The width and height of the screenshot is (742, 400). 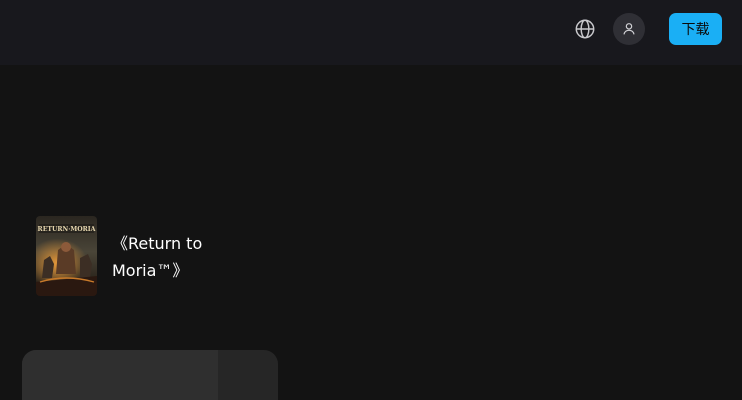 I want to click on account-button, so click(x=629, y=29).